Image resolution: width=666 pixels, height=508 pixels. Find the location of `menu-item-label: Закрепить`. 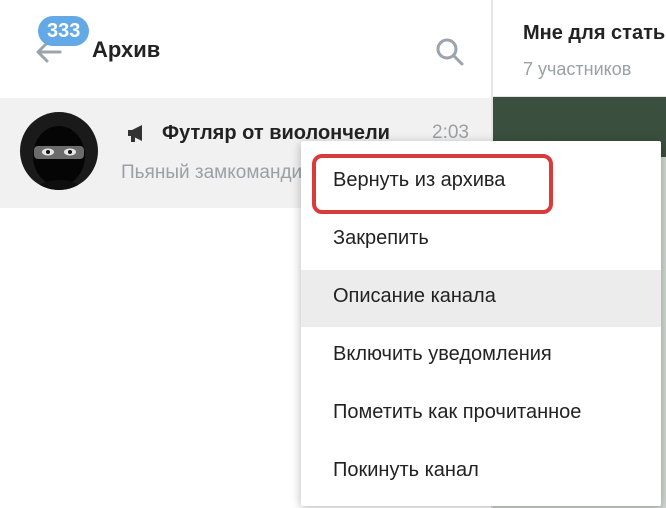

menu-item-label: Закрепить is located at coordinates (381, 238).